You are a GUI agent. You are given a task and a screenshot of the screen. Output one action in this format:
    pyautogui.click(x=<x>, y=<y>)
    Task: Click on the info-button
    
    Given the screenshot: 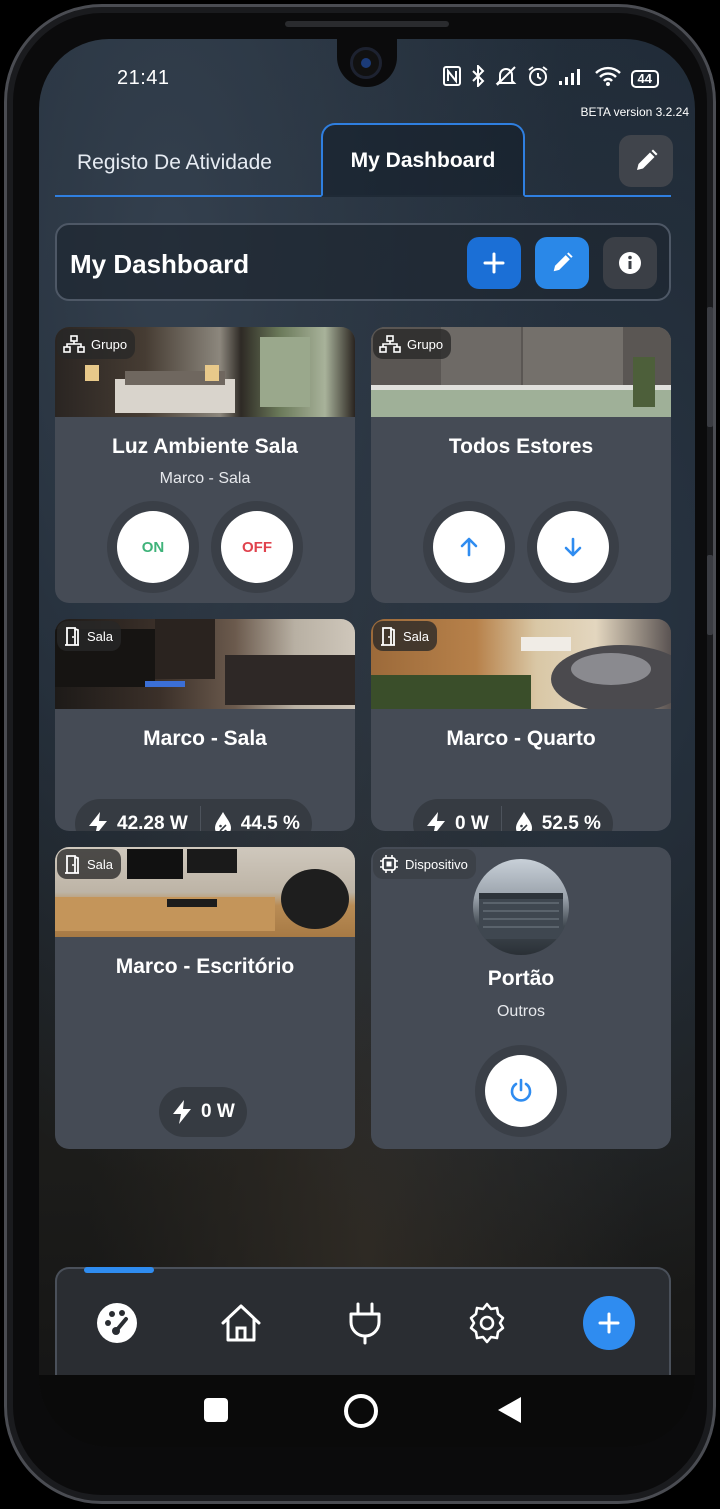 What is the action you would take?
    pyautogui.click(x=630, y=263)
    